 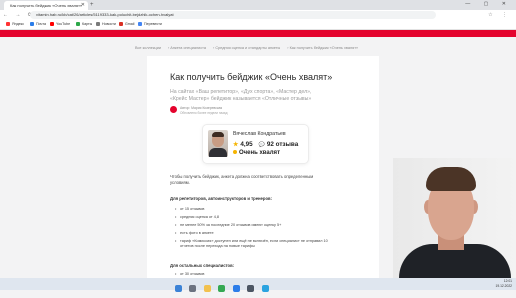 I want to click on browser-tab: Как получить бейджик «Очень хвалят» ✕, so click(x=46, y=5).